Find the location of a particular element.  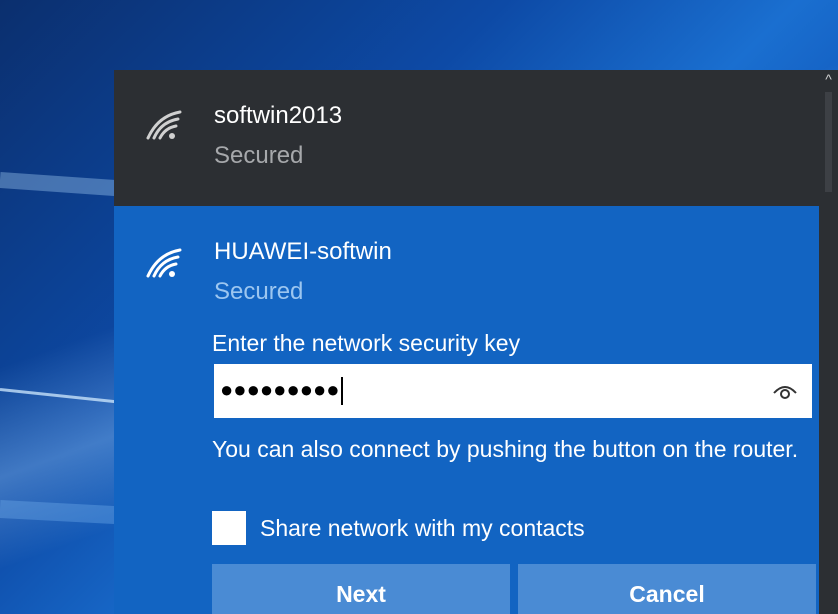

scrollbar-thumb is located at coordinates (828, 142).